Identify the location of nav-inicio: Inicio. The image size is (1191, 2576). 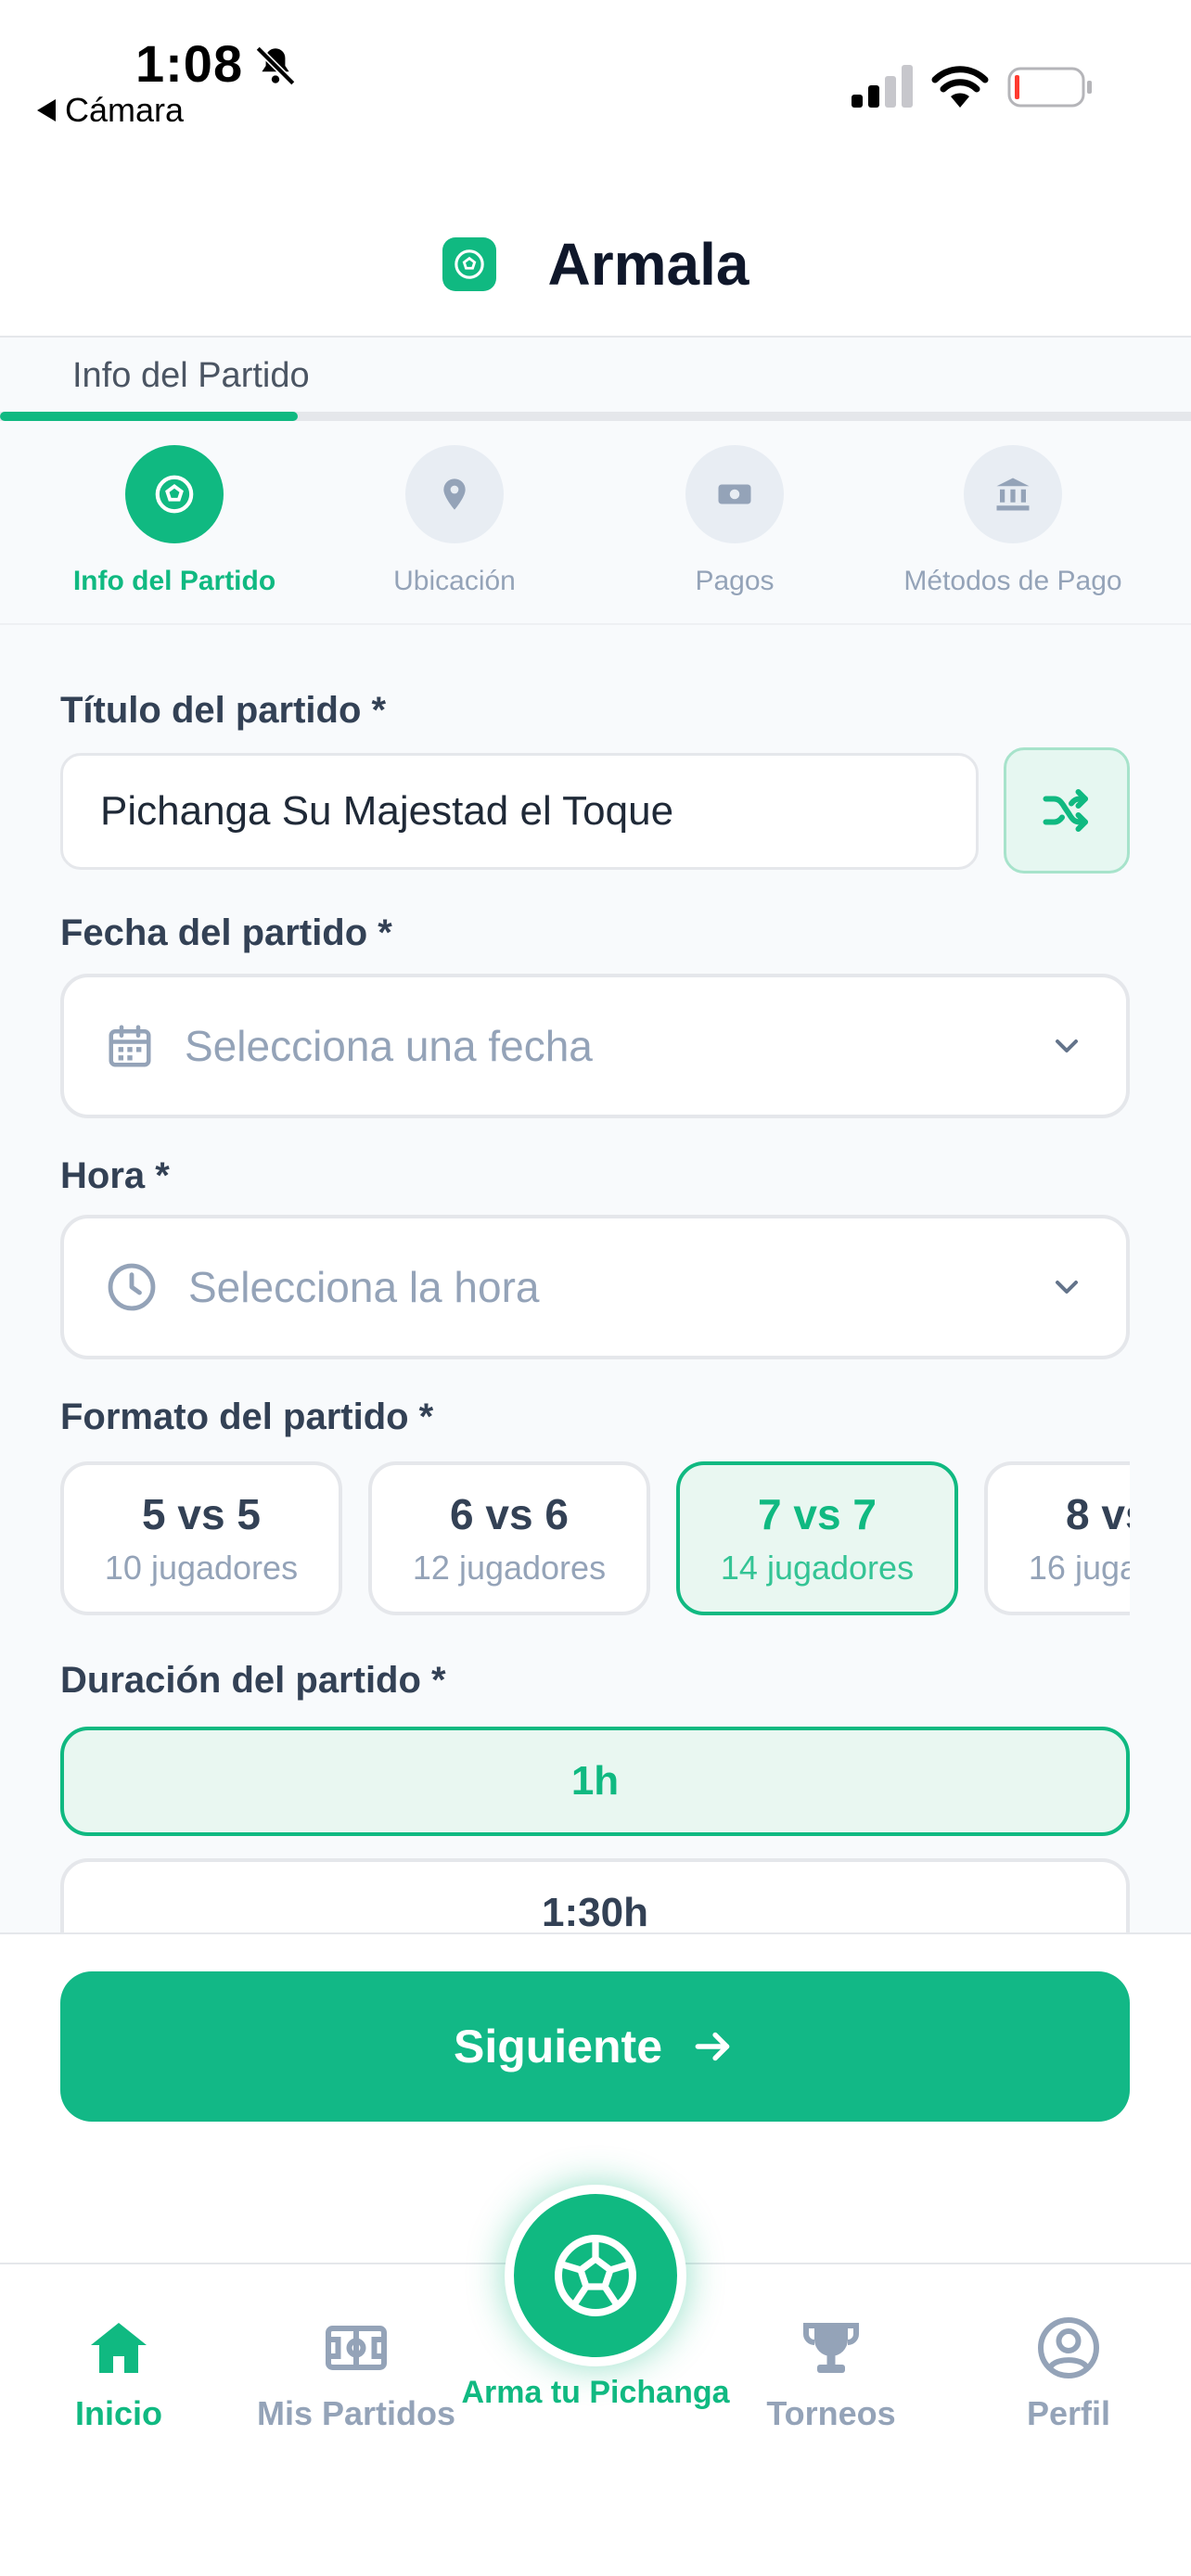
(118, 2372).